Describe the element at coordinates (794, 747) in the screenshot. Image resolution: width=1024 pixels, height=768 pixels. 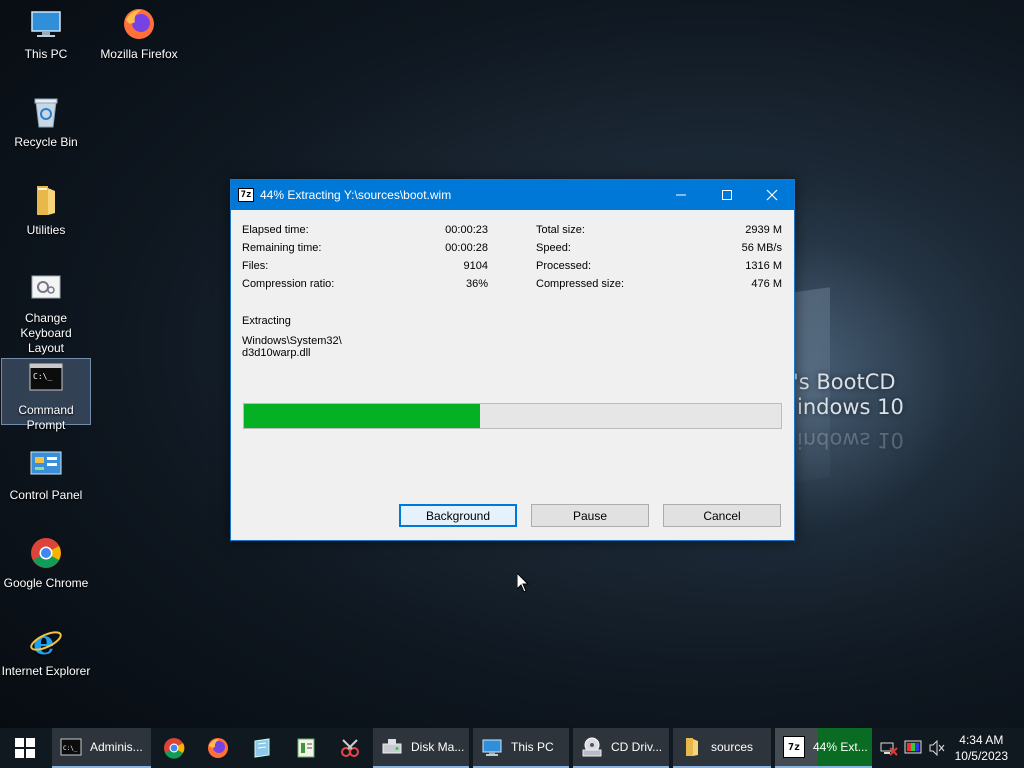
I see `seven-zip-icon: 7z` at that location.